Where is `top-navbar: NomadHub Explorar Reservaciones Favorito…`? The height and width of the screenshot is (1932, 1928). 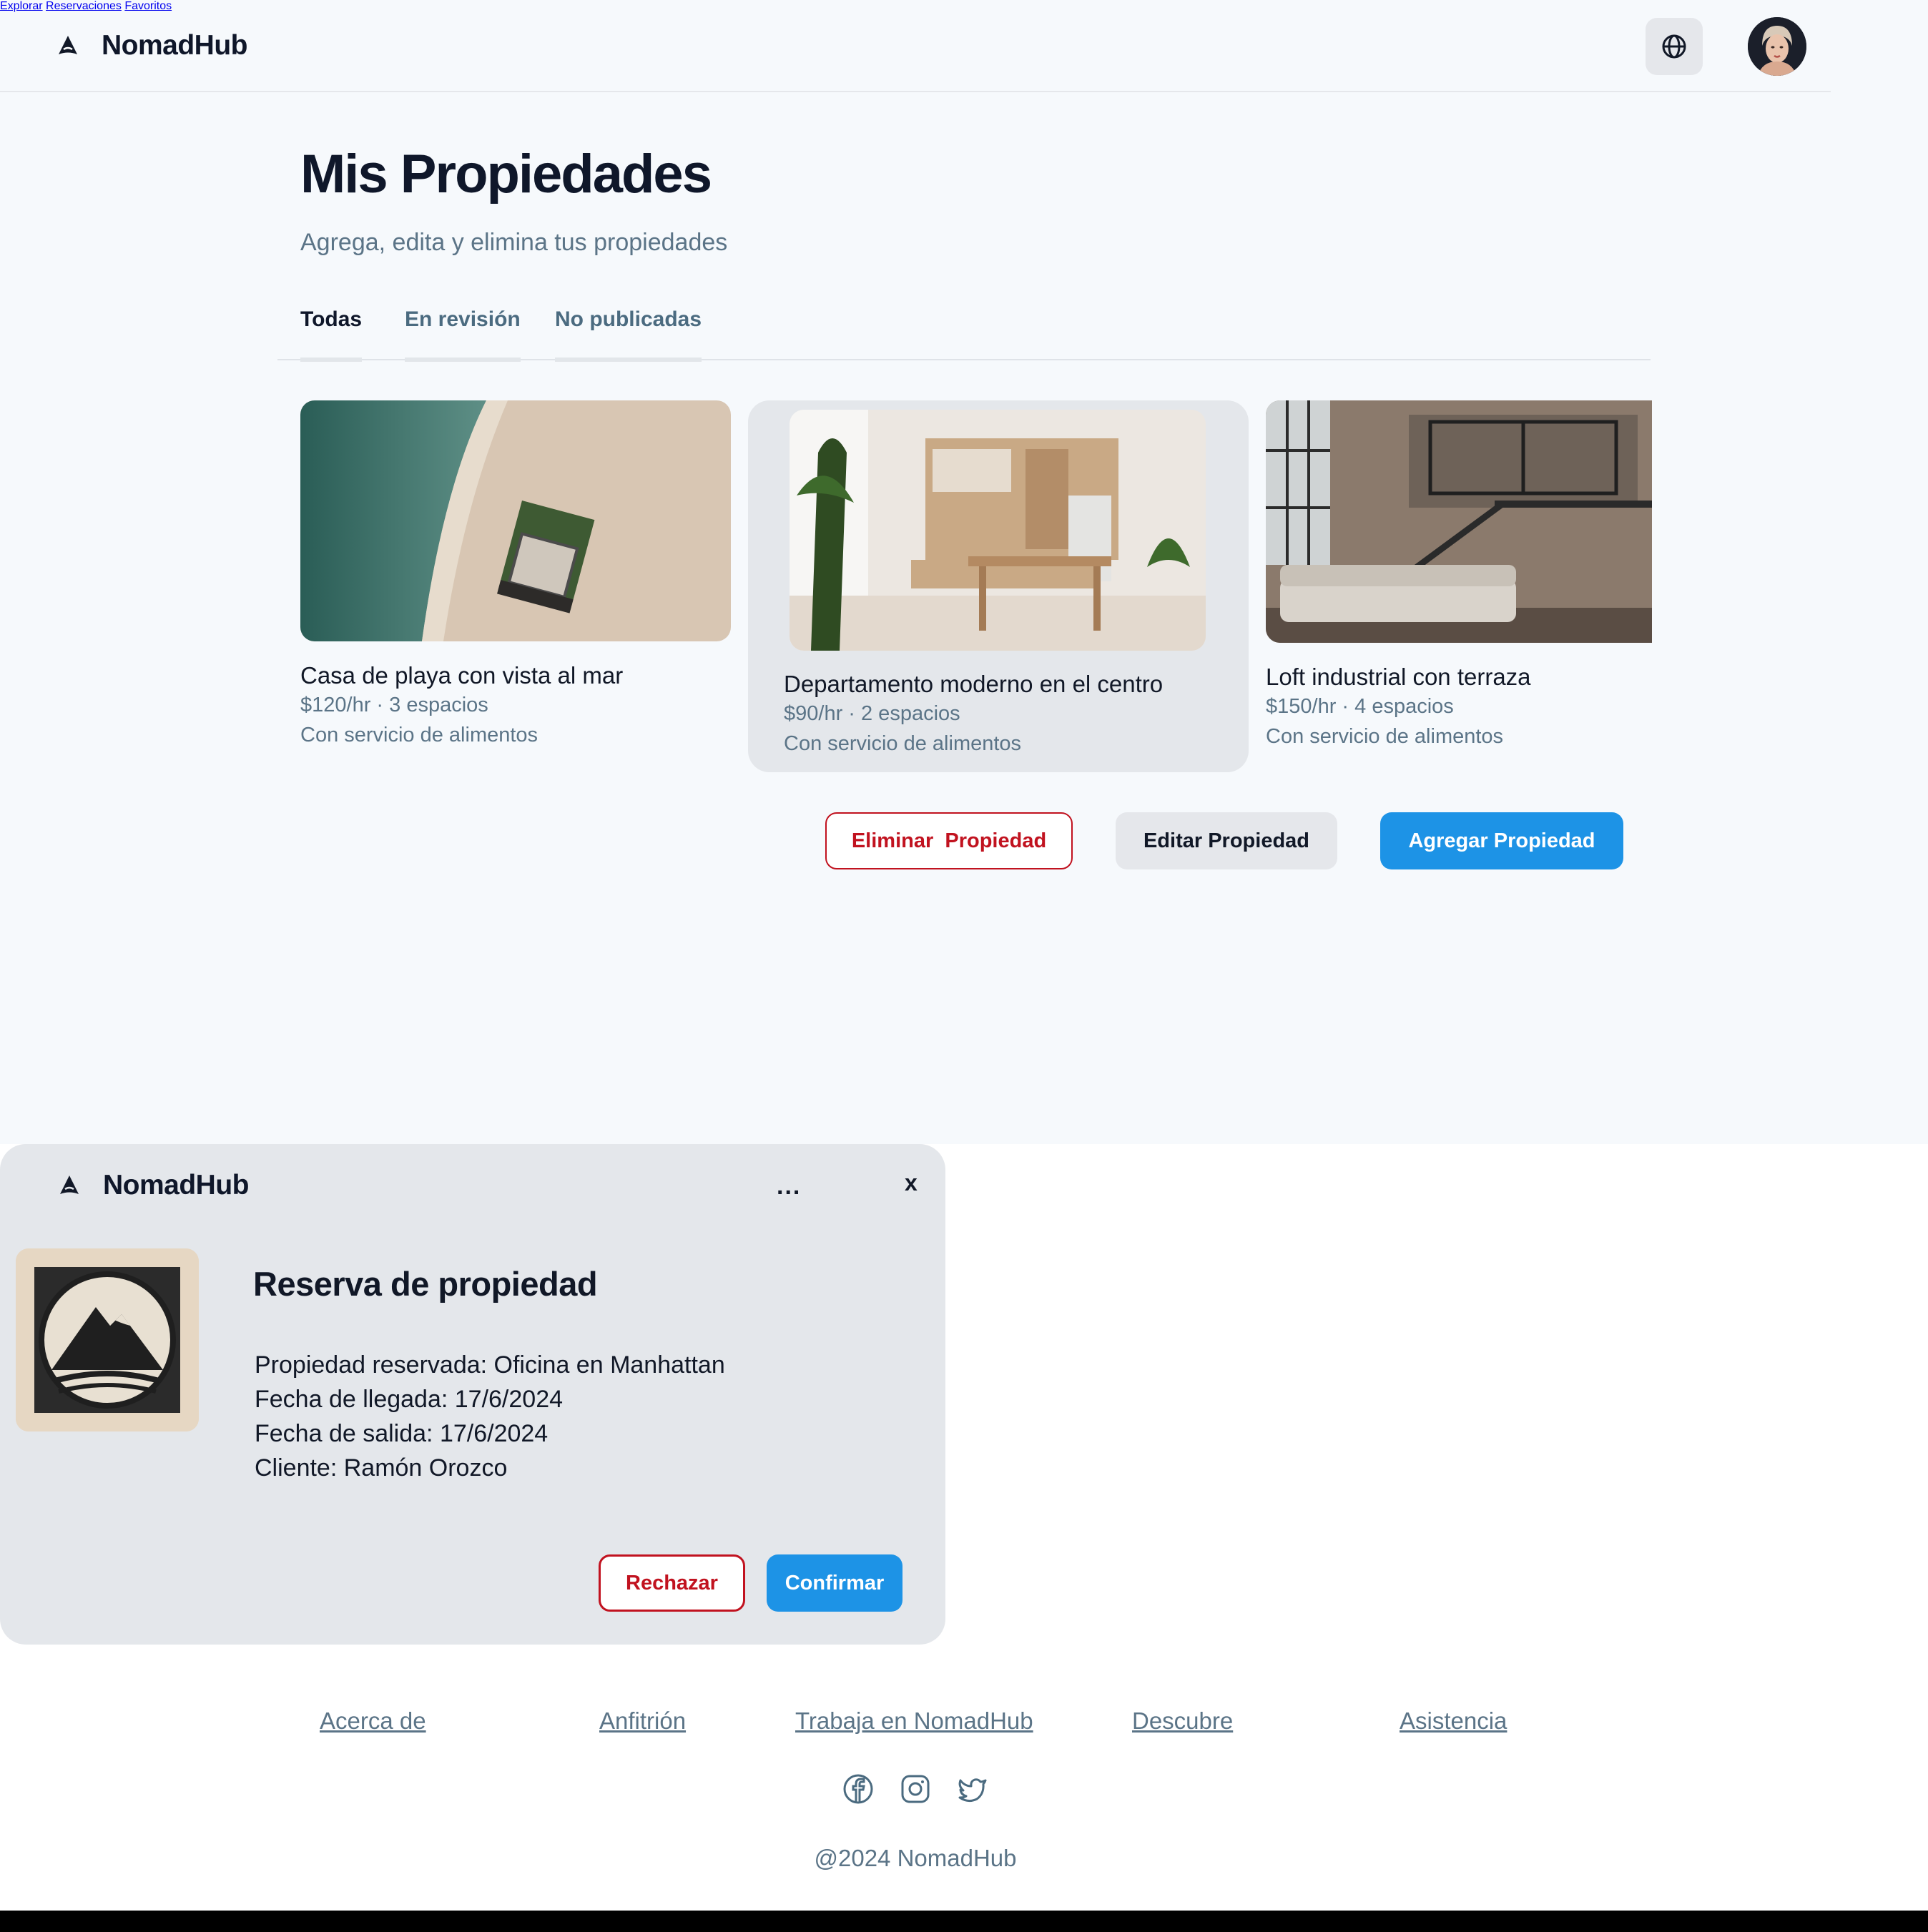 top-navbar: NomadHub Explorar Reservaciones Favorito… is located at coordinates (915, 46).